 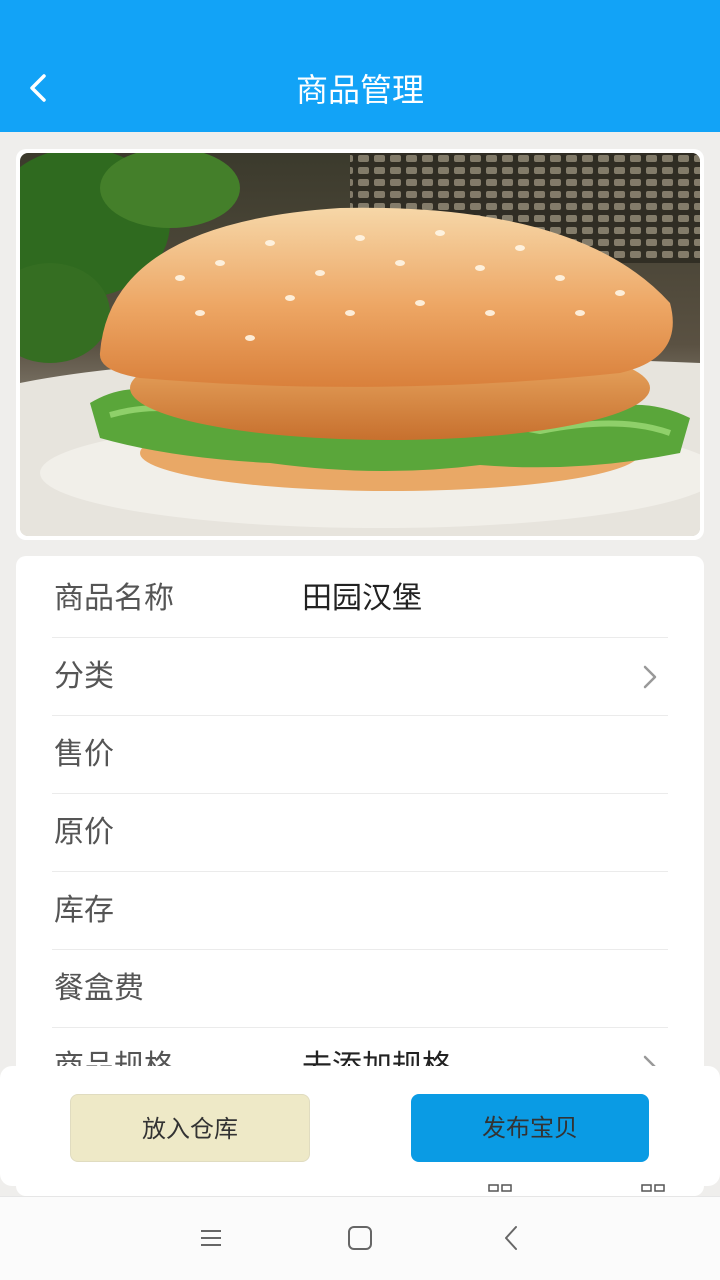 I want to click on form-row-name: 商品名称 田园汉堡, so click(x=360, y=599).